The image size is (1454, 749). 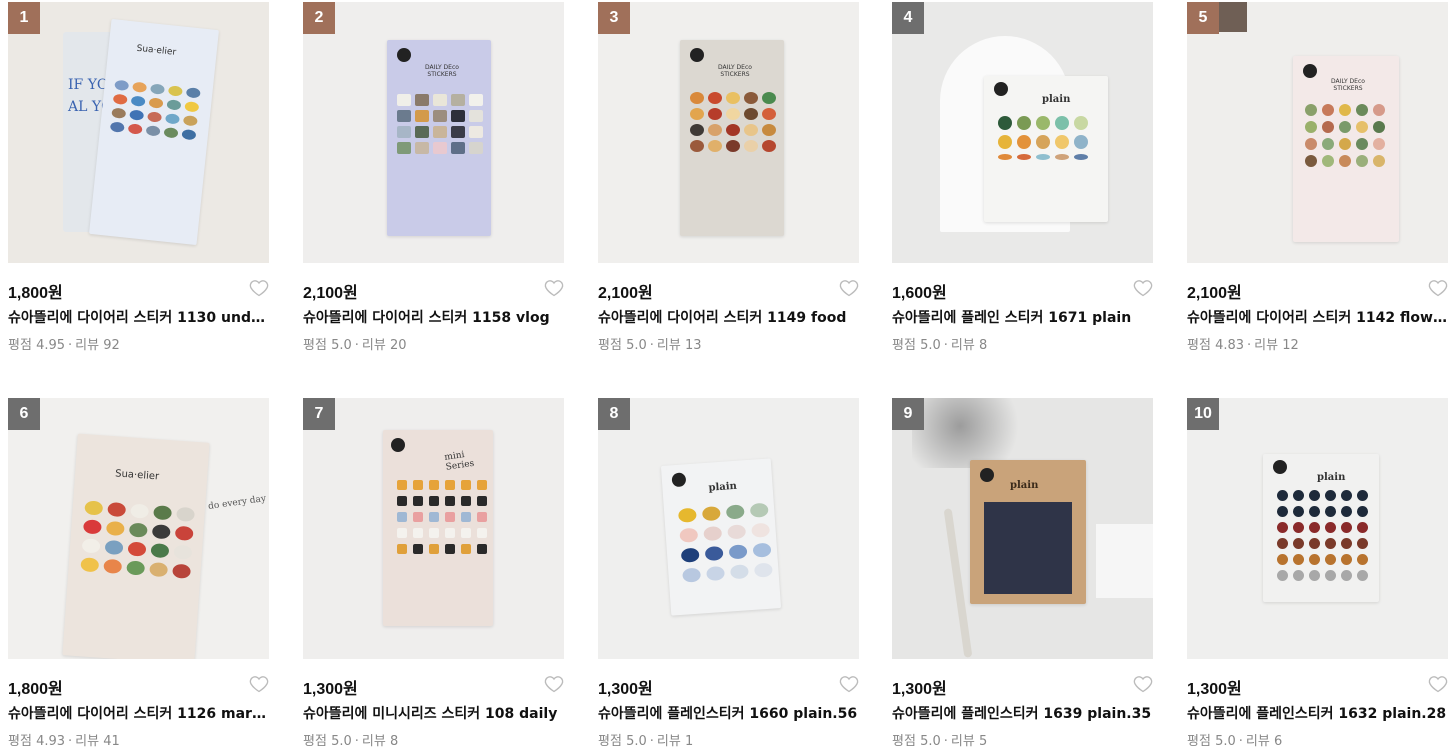 I want to click on product-image: IF YO AL YO Sua·elier 1, so click(x=138, y=132).